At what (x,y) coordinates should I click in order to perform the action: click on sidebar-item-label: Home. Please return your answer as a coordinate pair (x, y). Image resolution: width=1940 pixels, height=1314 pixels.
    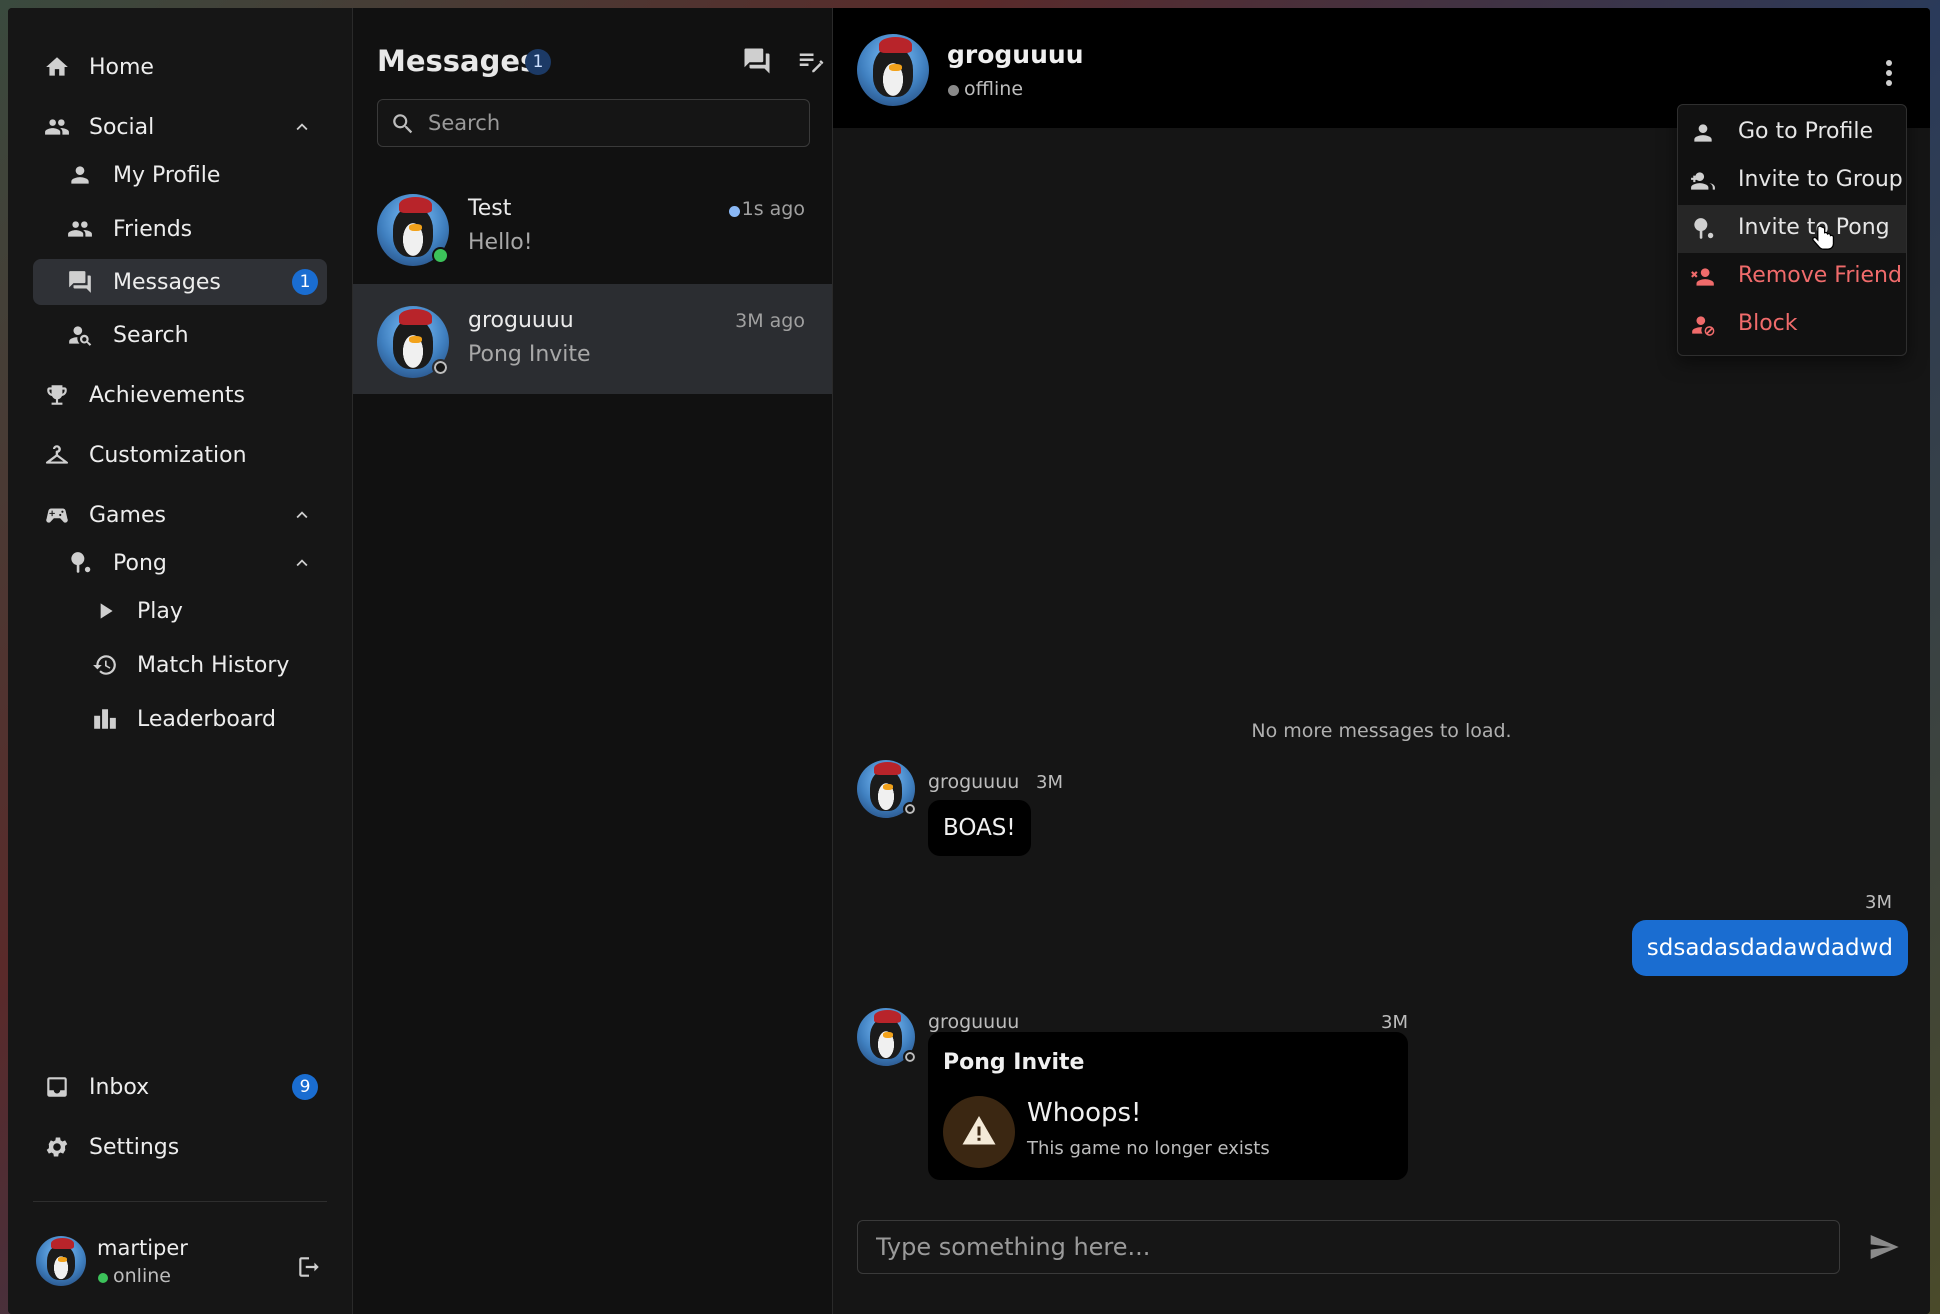
    Looking at the image, I should click on (121, 67).